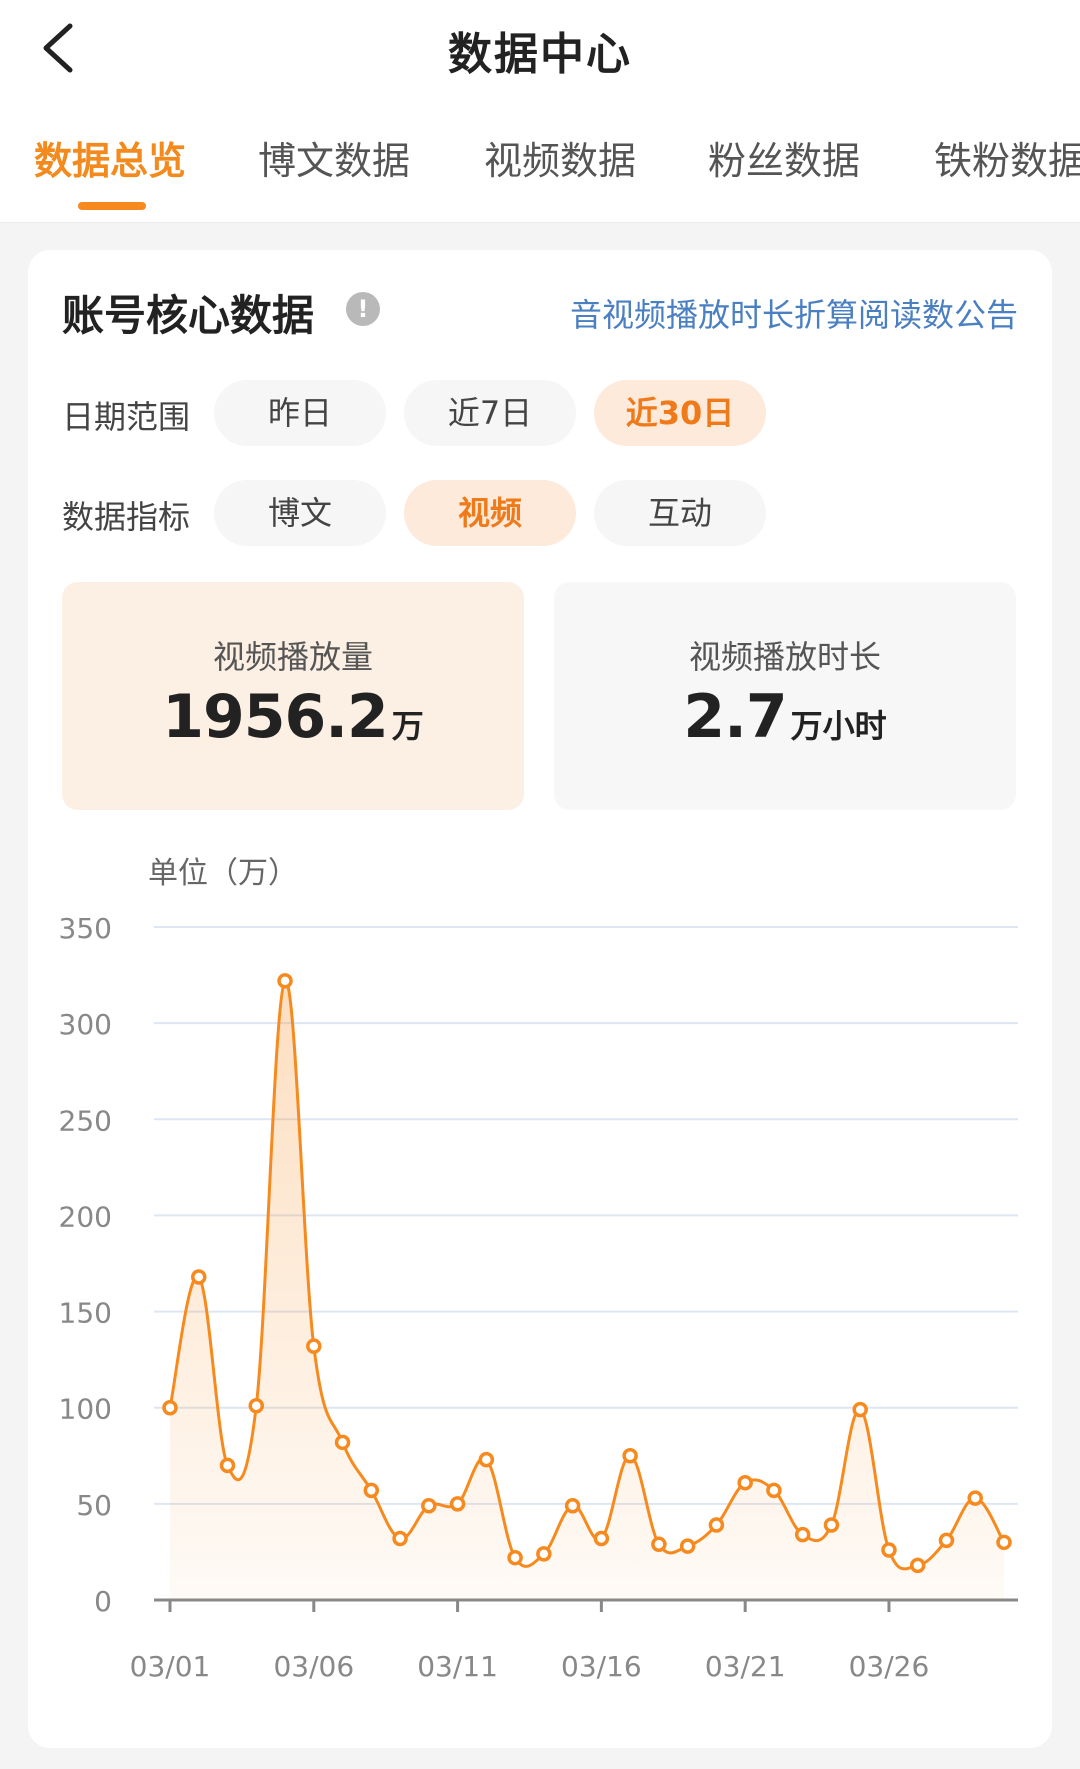 This screenshot has width=1080, height=1769. I want to click on y-tick-label: 350, so click(85, 928).